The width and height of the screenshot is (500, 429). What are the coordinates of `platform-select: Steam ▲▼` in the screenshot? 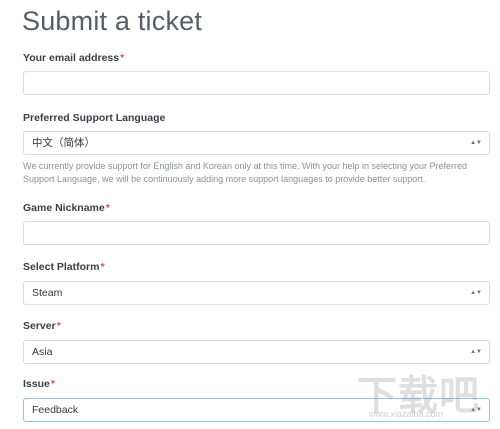 It's located at (256, 293).